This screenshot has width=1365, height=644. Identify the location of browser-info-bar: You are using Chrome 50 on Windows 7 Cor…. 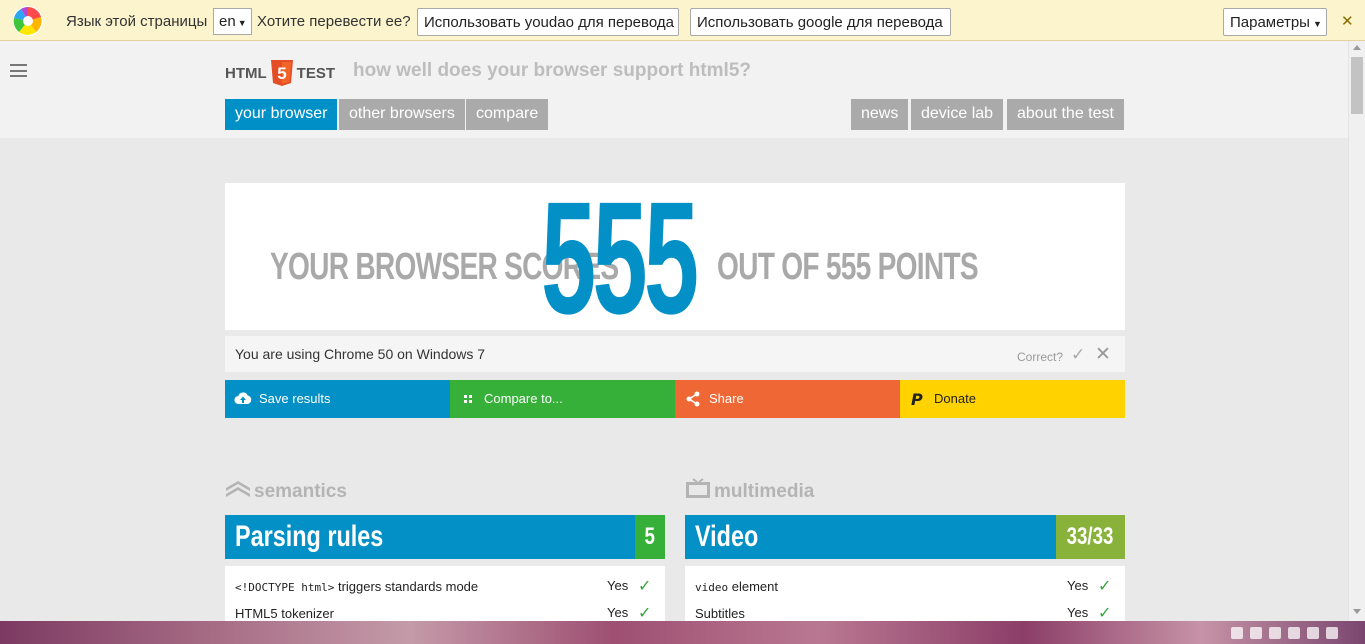
(675, 354).